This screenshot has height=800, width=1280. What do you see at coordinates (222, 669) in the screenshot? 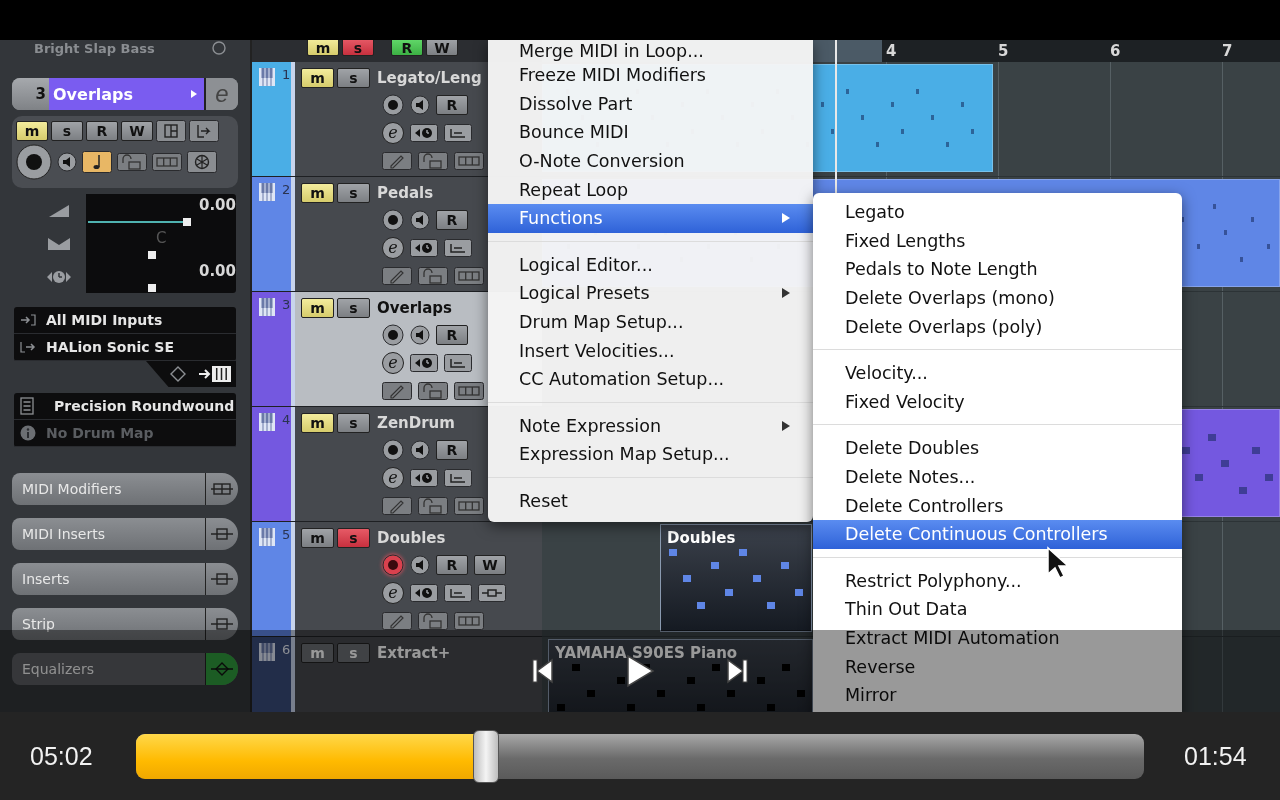
I see `eq-icon` at bounding box center [222, 669].